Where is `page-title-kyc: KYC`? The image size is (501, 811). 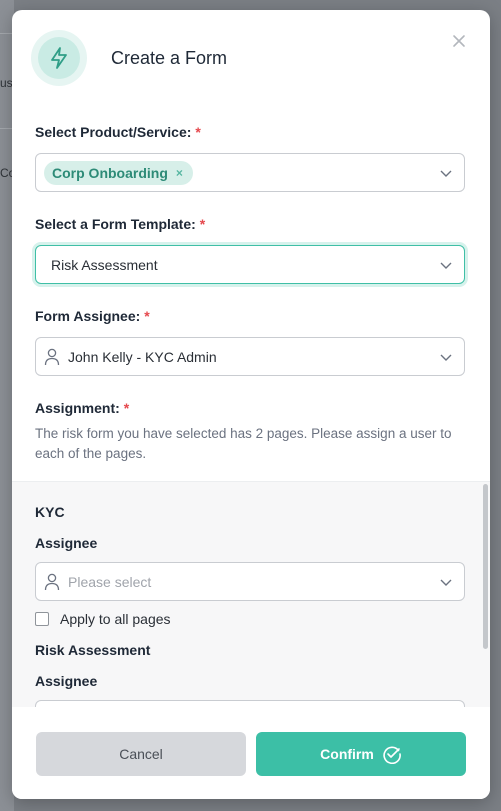
page-title-kyc: KYC is located at coordinates (50, 512).